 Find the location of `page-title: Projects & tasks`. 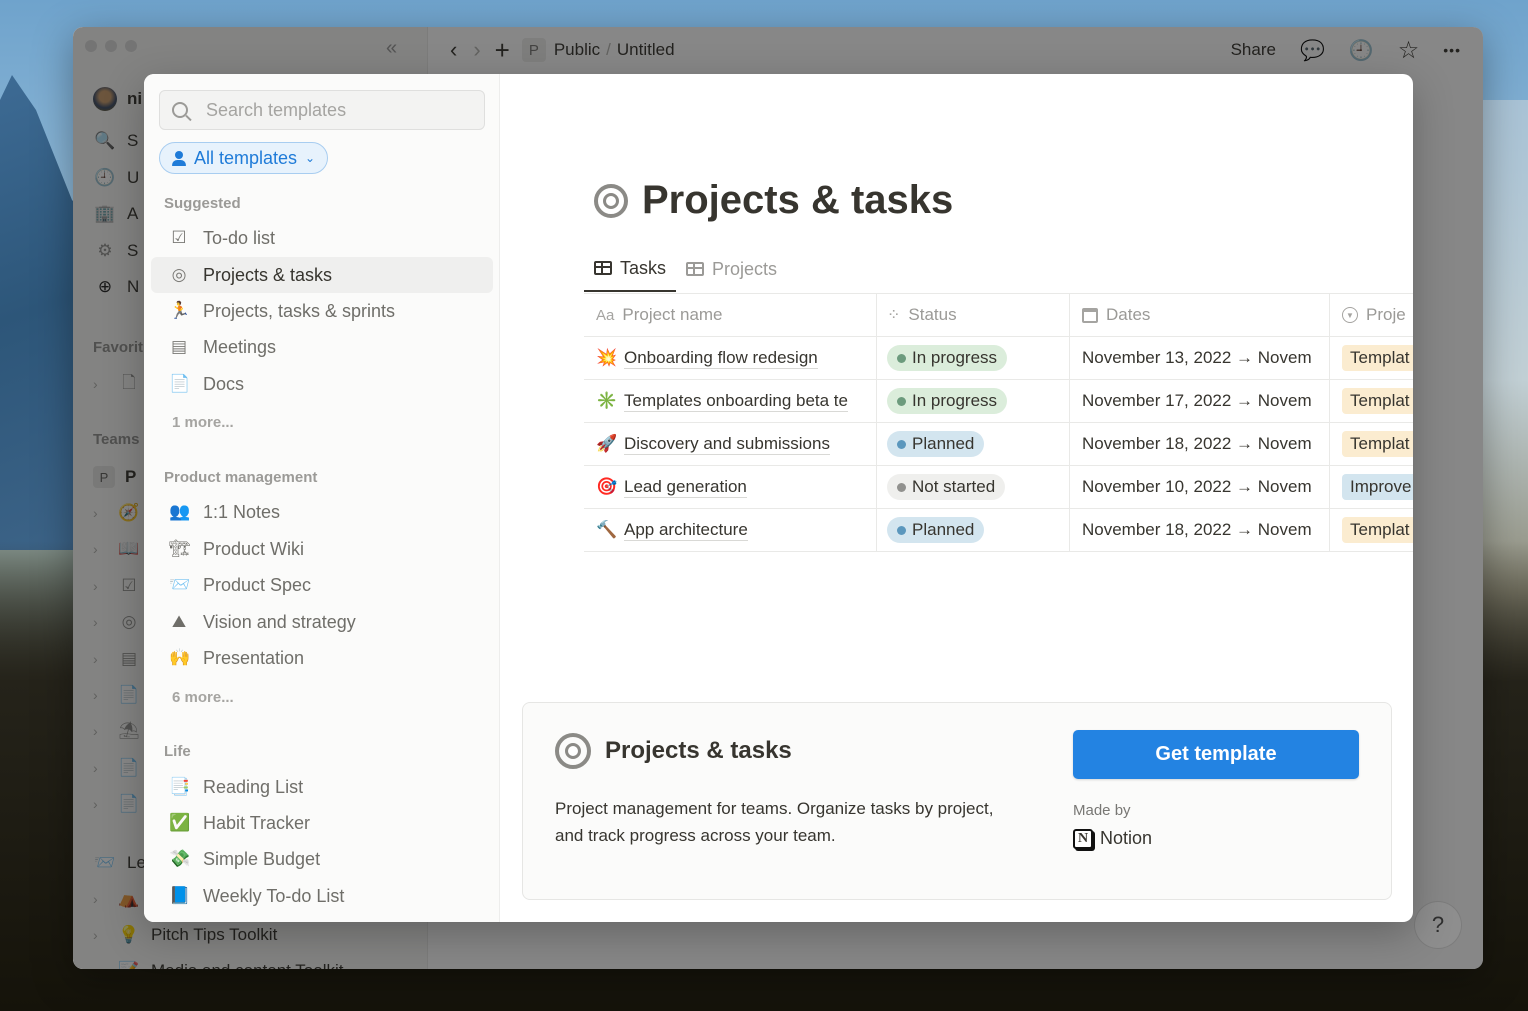

page-title: Projects & tasks is located at coordinates (798, 200).